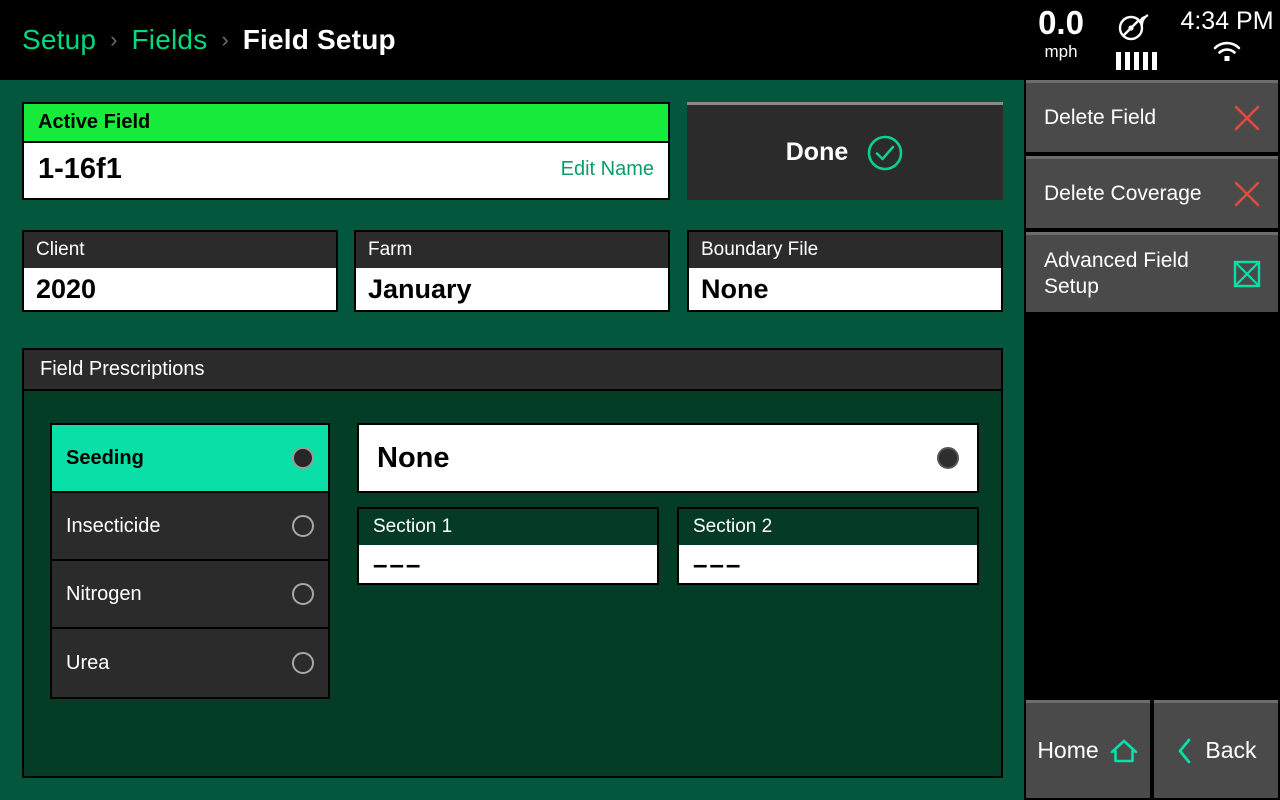 This screenshot has width=1280, height=800. Describe the element at coordinates (190, 459) in the screenshot. I see `prescription-item-seeding: Seeding` at that location.